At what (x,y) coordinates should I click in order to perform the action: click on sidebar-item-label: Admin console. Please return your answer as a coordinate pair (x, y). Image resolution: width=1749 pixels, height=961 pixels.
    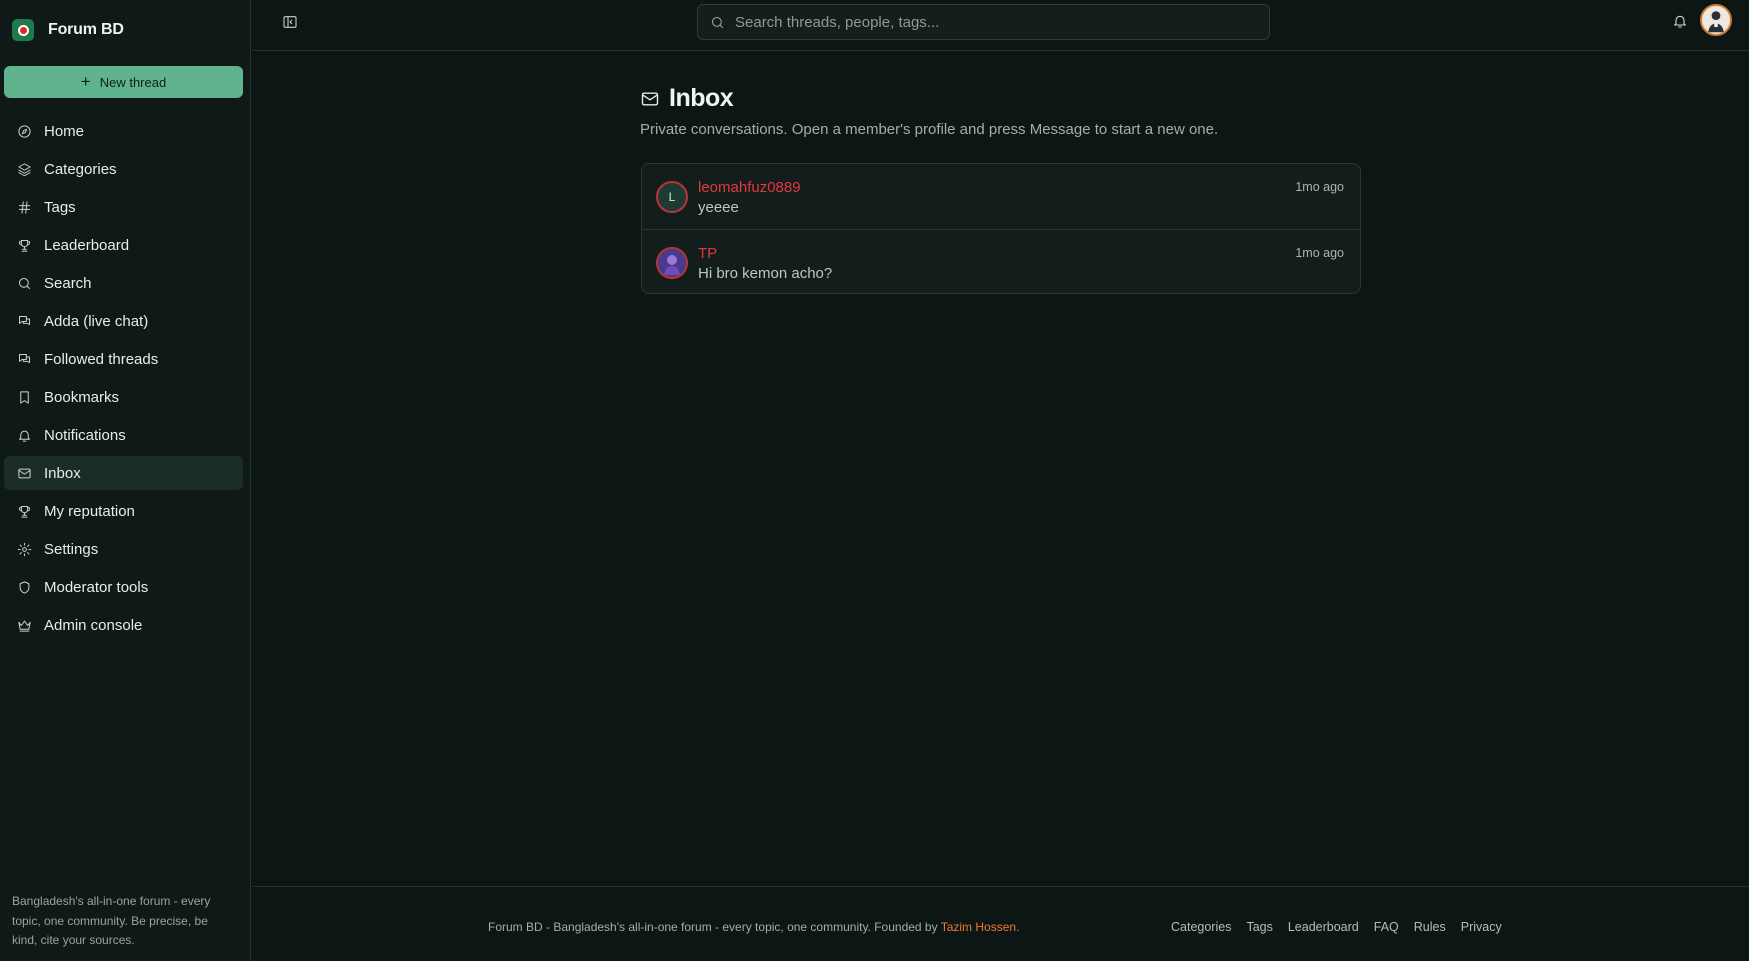
    Looking at the image, I should click on (93, 625).